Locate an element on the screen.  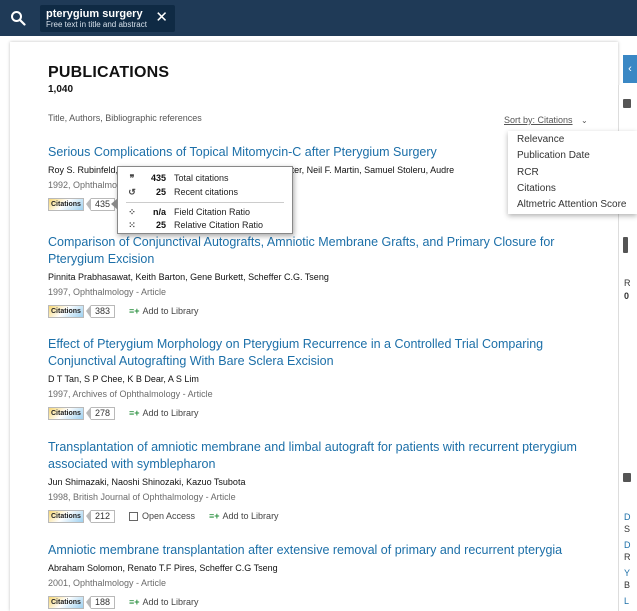
sort-dropdown: Sort by: Citations is located at coordinates (538, 120).